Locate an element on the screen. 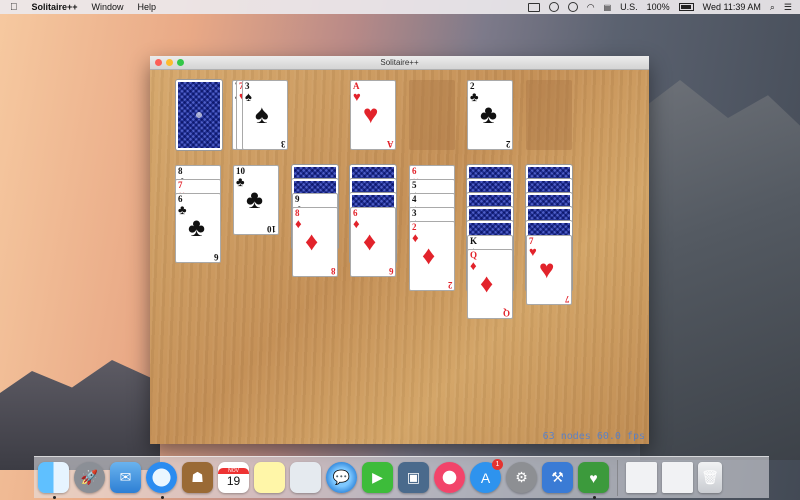 The height and width of the screenshot is (500, 800). itunes-icon: ♫ is located at coordinates (449, 477).